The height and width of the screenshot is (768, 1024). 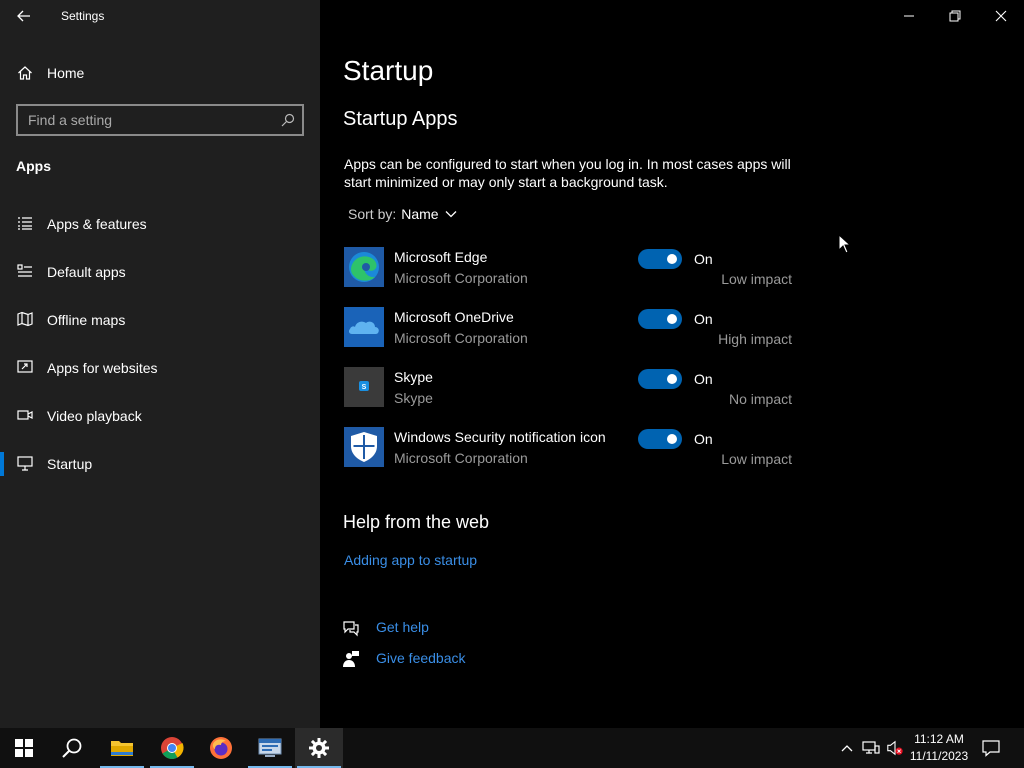 I want to click on taskbar: 11:12 AM 11/11/2023, so click(x=512, y=748).